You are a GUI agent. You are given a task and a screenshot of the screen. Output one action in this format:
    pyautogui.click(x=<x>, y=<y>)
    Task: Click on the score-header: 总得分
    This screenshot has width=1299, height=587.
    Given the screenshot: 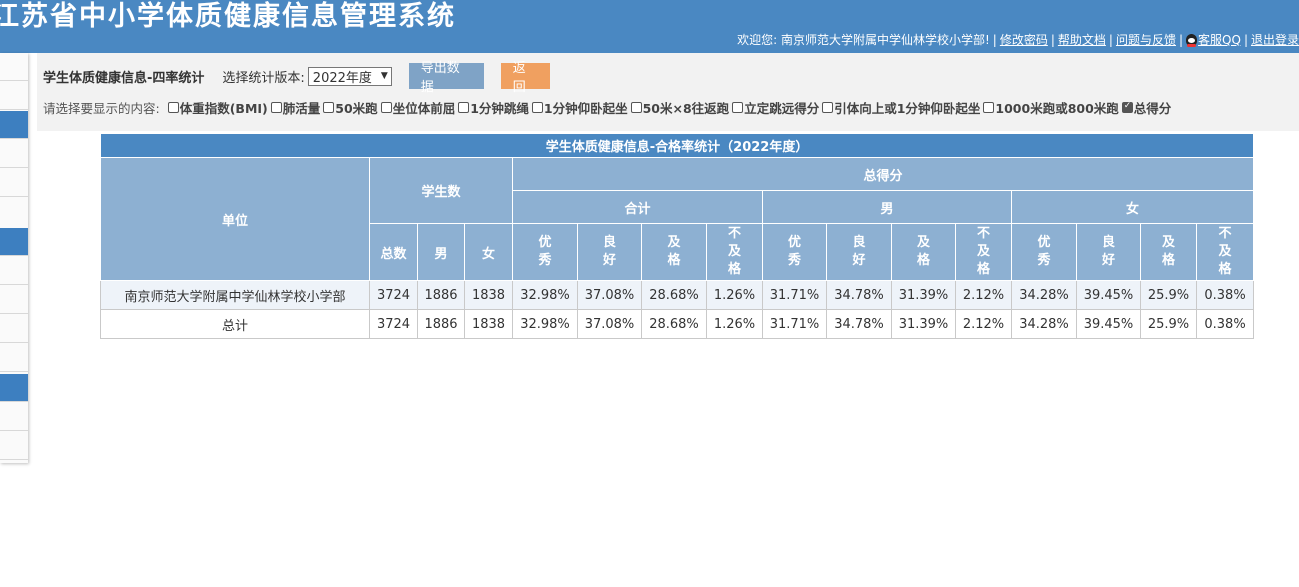 What is the action you would take?
    pyautogui.click(x=883, y=174)
    